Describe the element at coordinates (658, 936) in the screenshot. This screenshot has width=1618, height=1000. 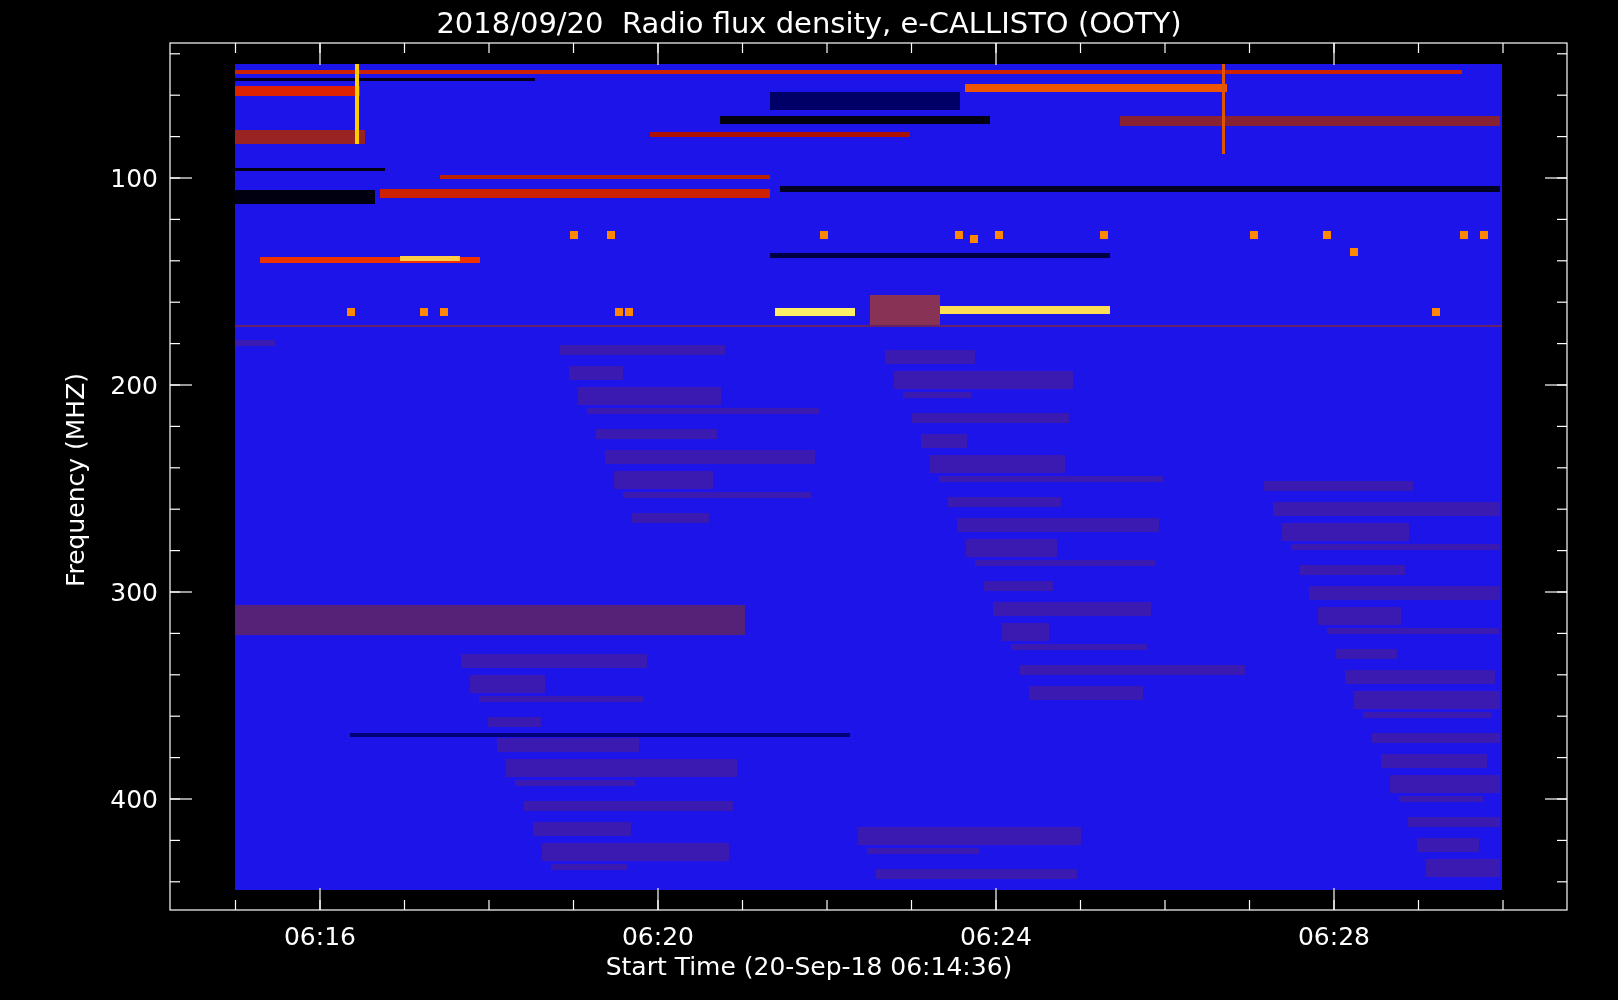
I see `x-tick-label: 06:20` at that location.